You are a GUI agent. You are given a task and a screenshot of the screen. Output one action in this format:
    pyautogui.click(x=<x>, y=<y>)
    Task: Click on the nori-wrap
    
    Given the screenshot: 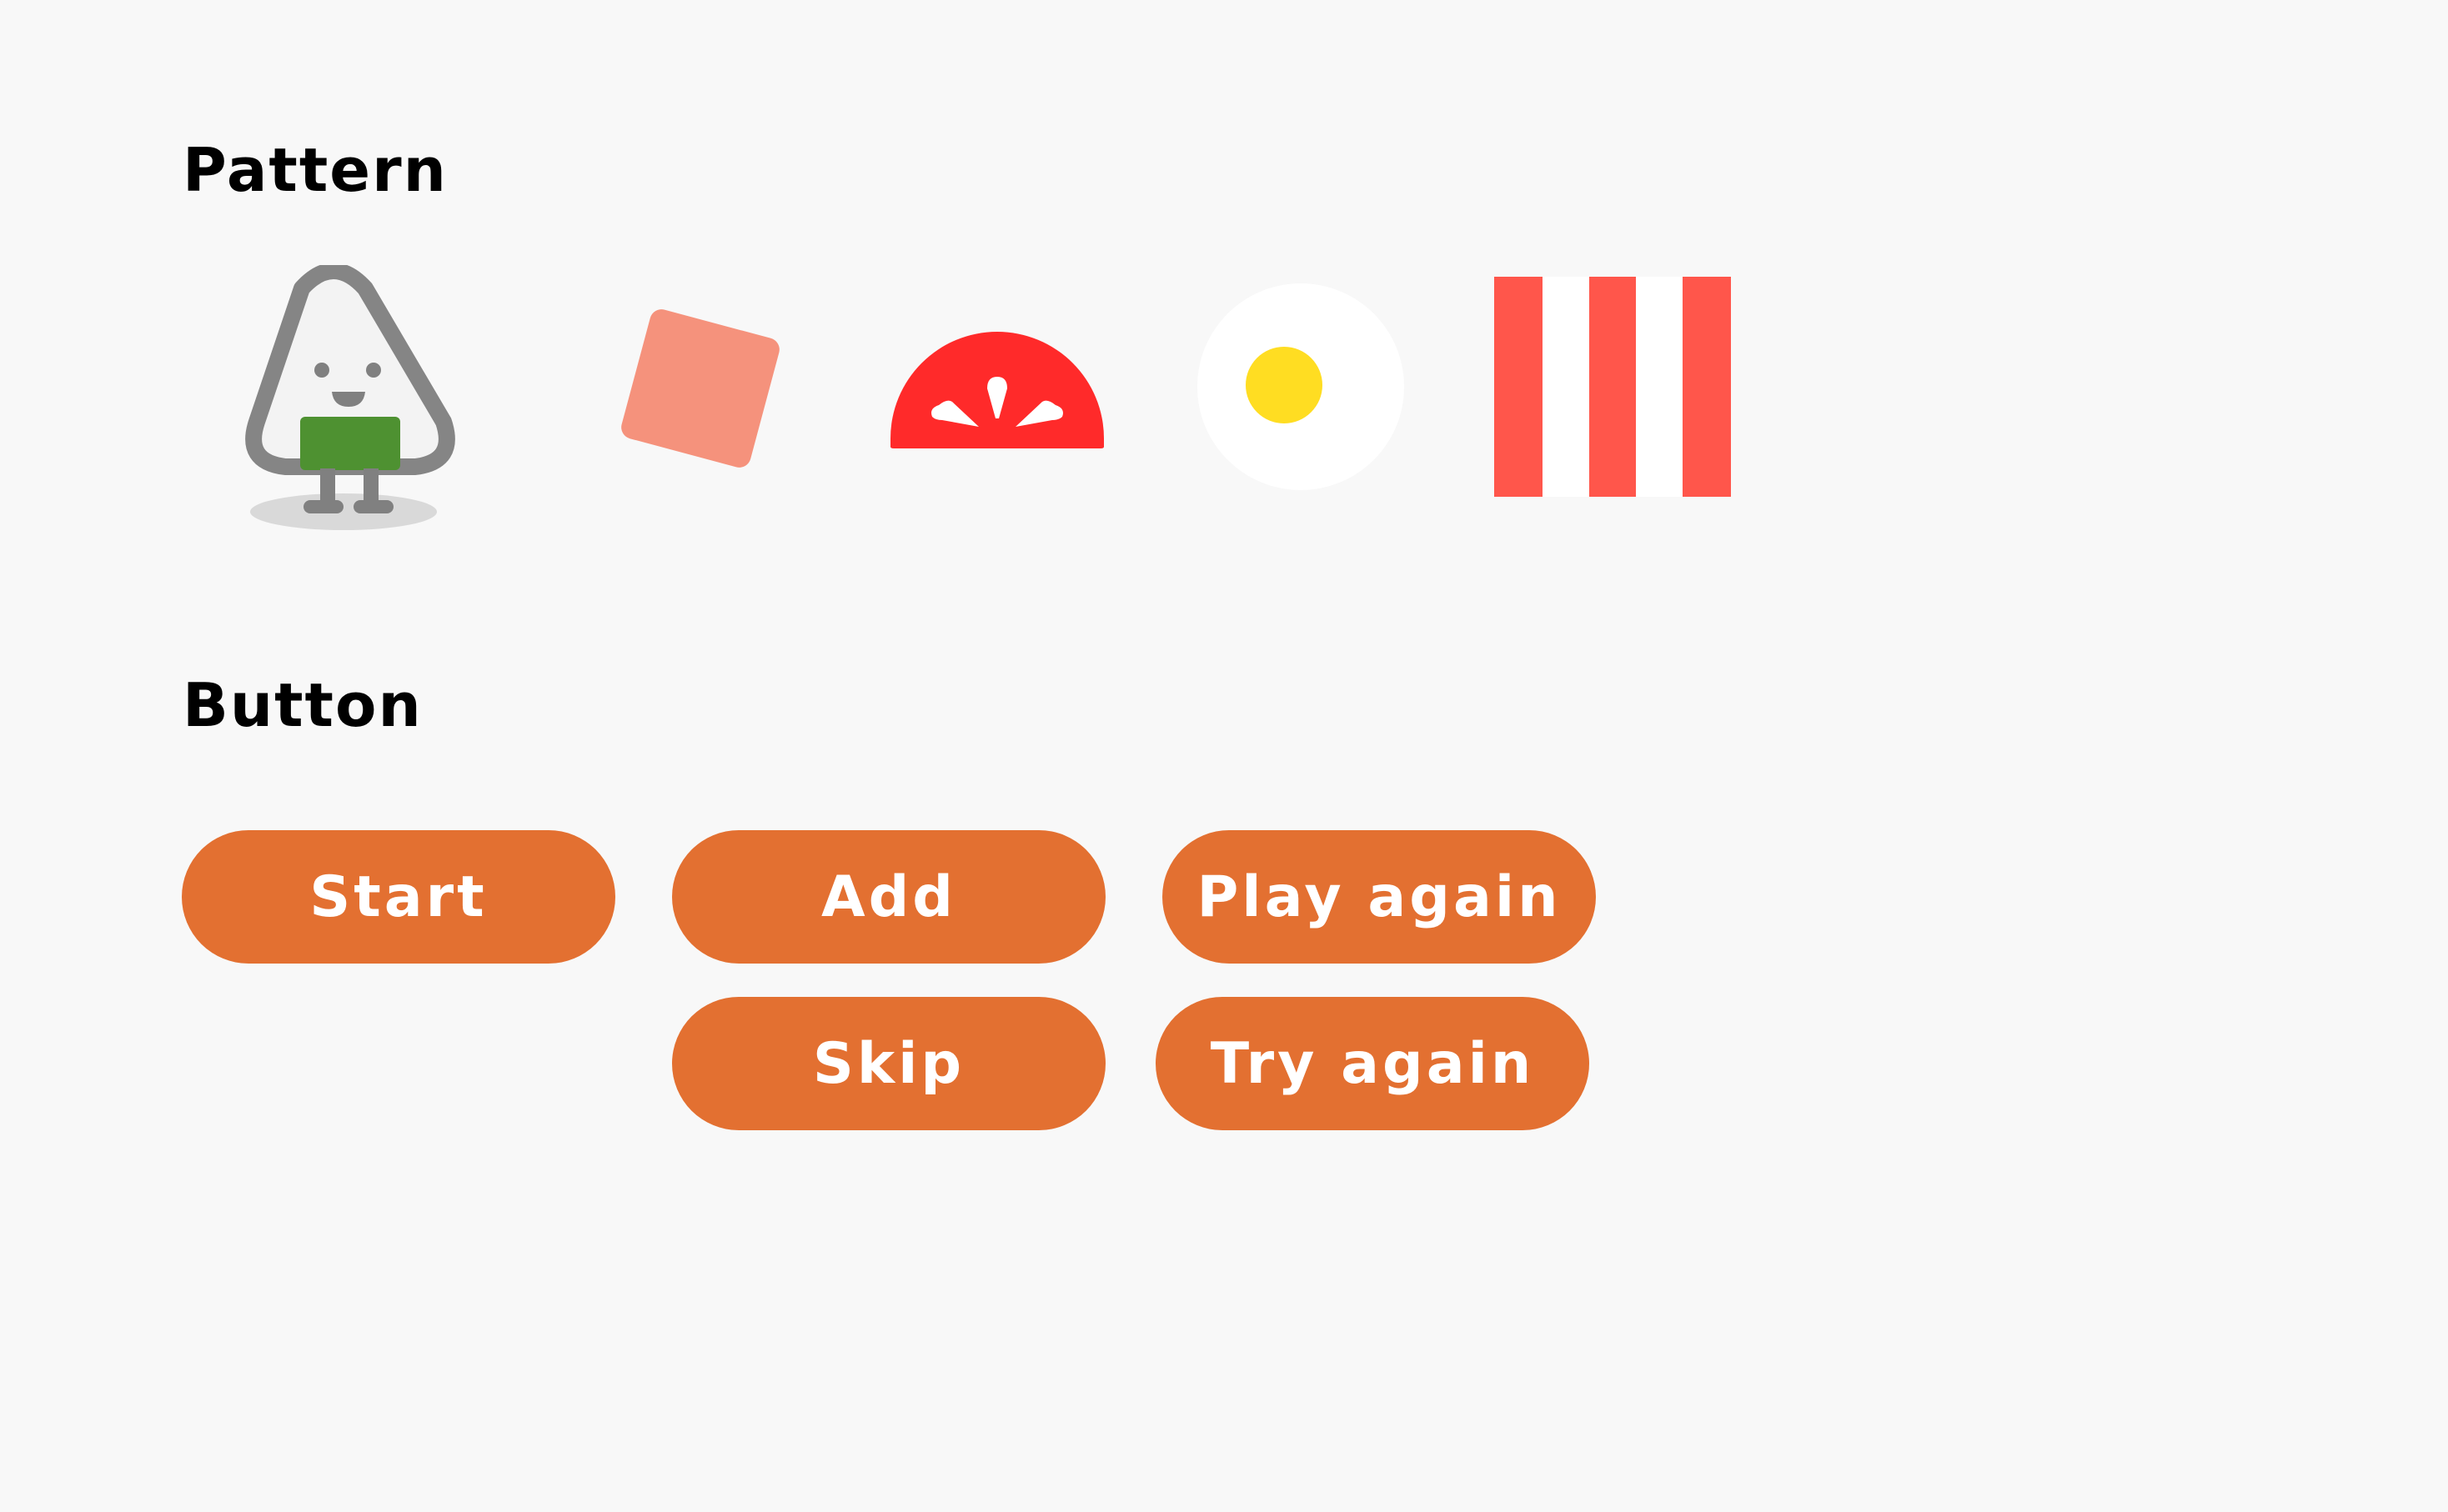 What is the action you would take?
    pyautogui.click(x=350, y=444)
    